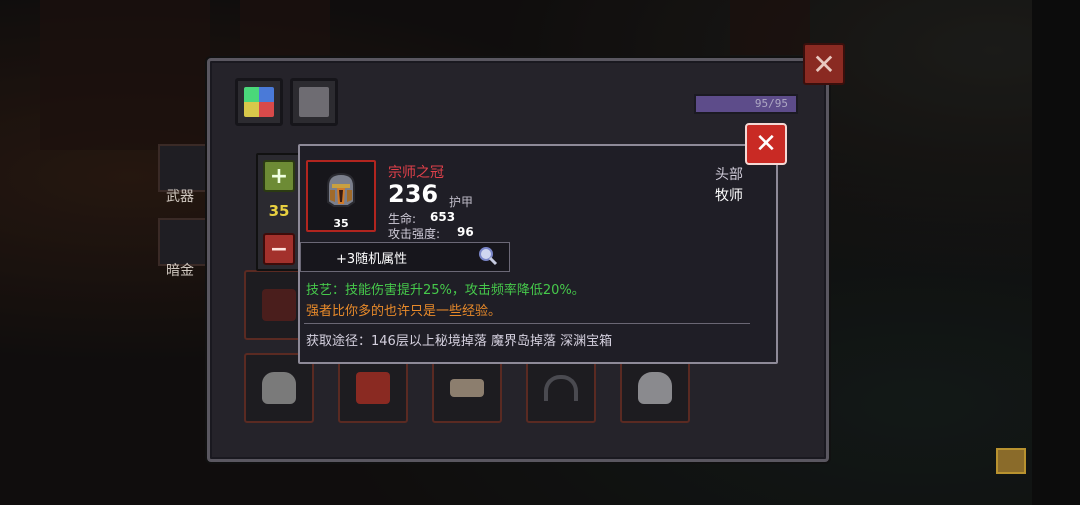 This screenshot has width=1080, height=505. Describe the element at coordinates (372, 259) in the screenshot. I see `random-attribute-label: +3随机属性` at that location.